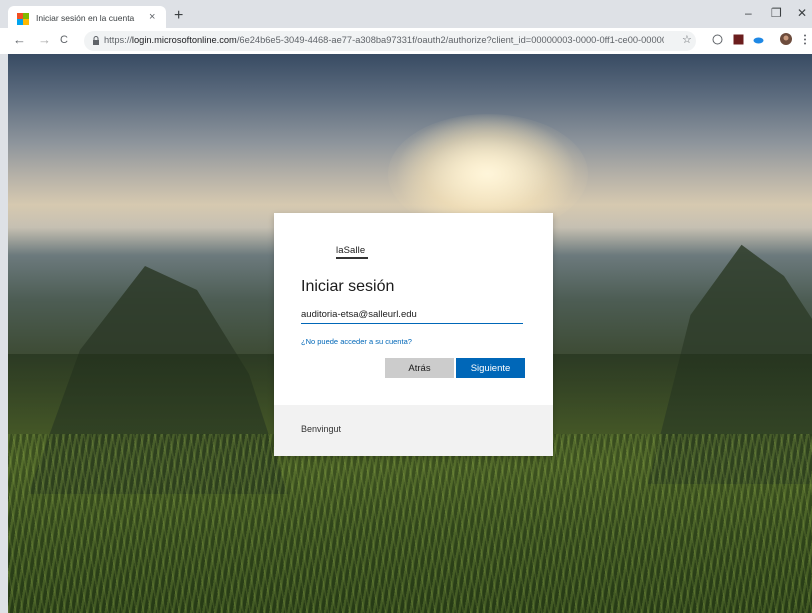 The width and height of the screenshot is (812, 613). Describe the element at coordinates (776, 13) in the screenshot. I see `restore-icon: ❐` at that location.